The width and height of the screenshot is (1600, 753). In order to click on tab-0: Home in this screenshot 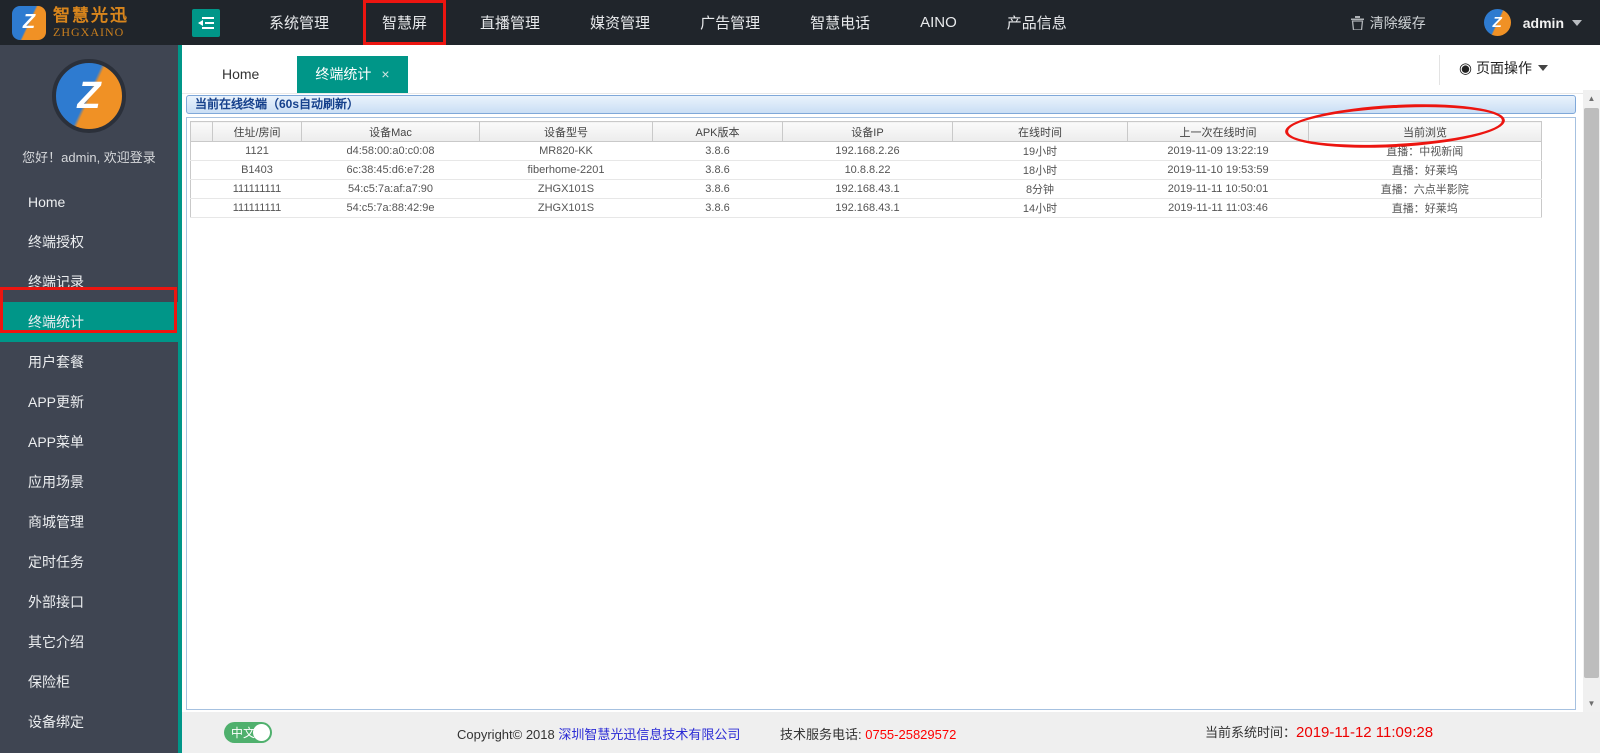, I will do `click(240, 74)`.